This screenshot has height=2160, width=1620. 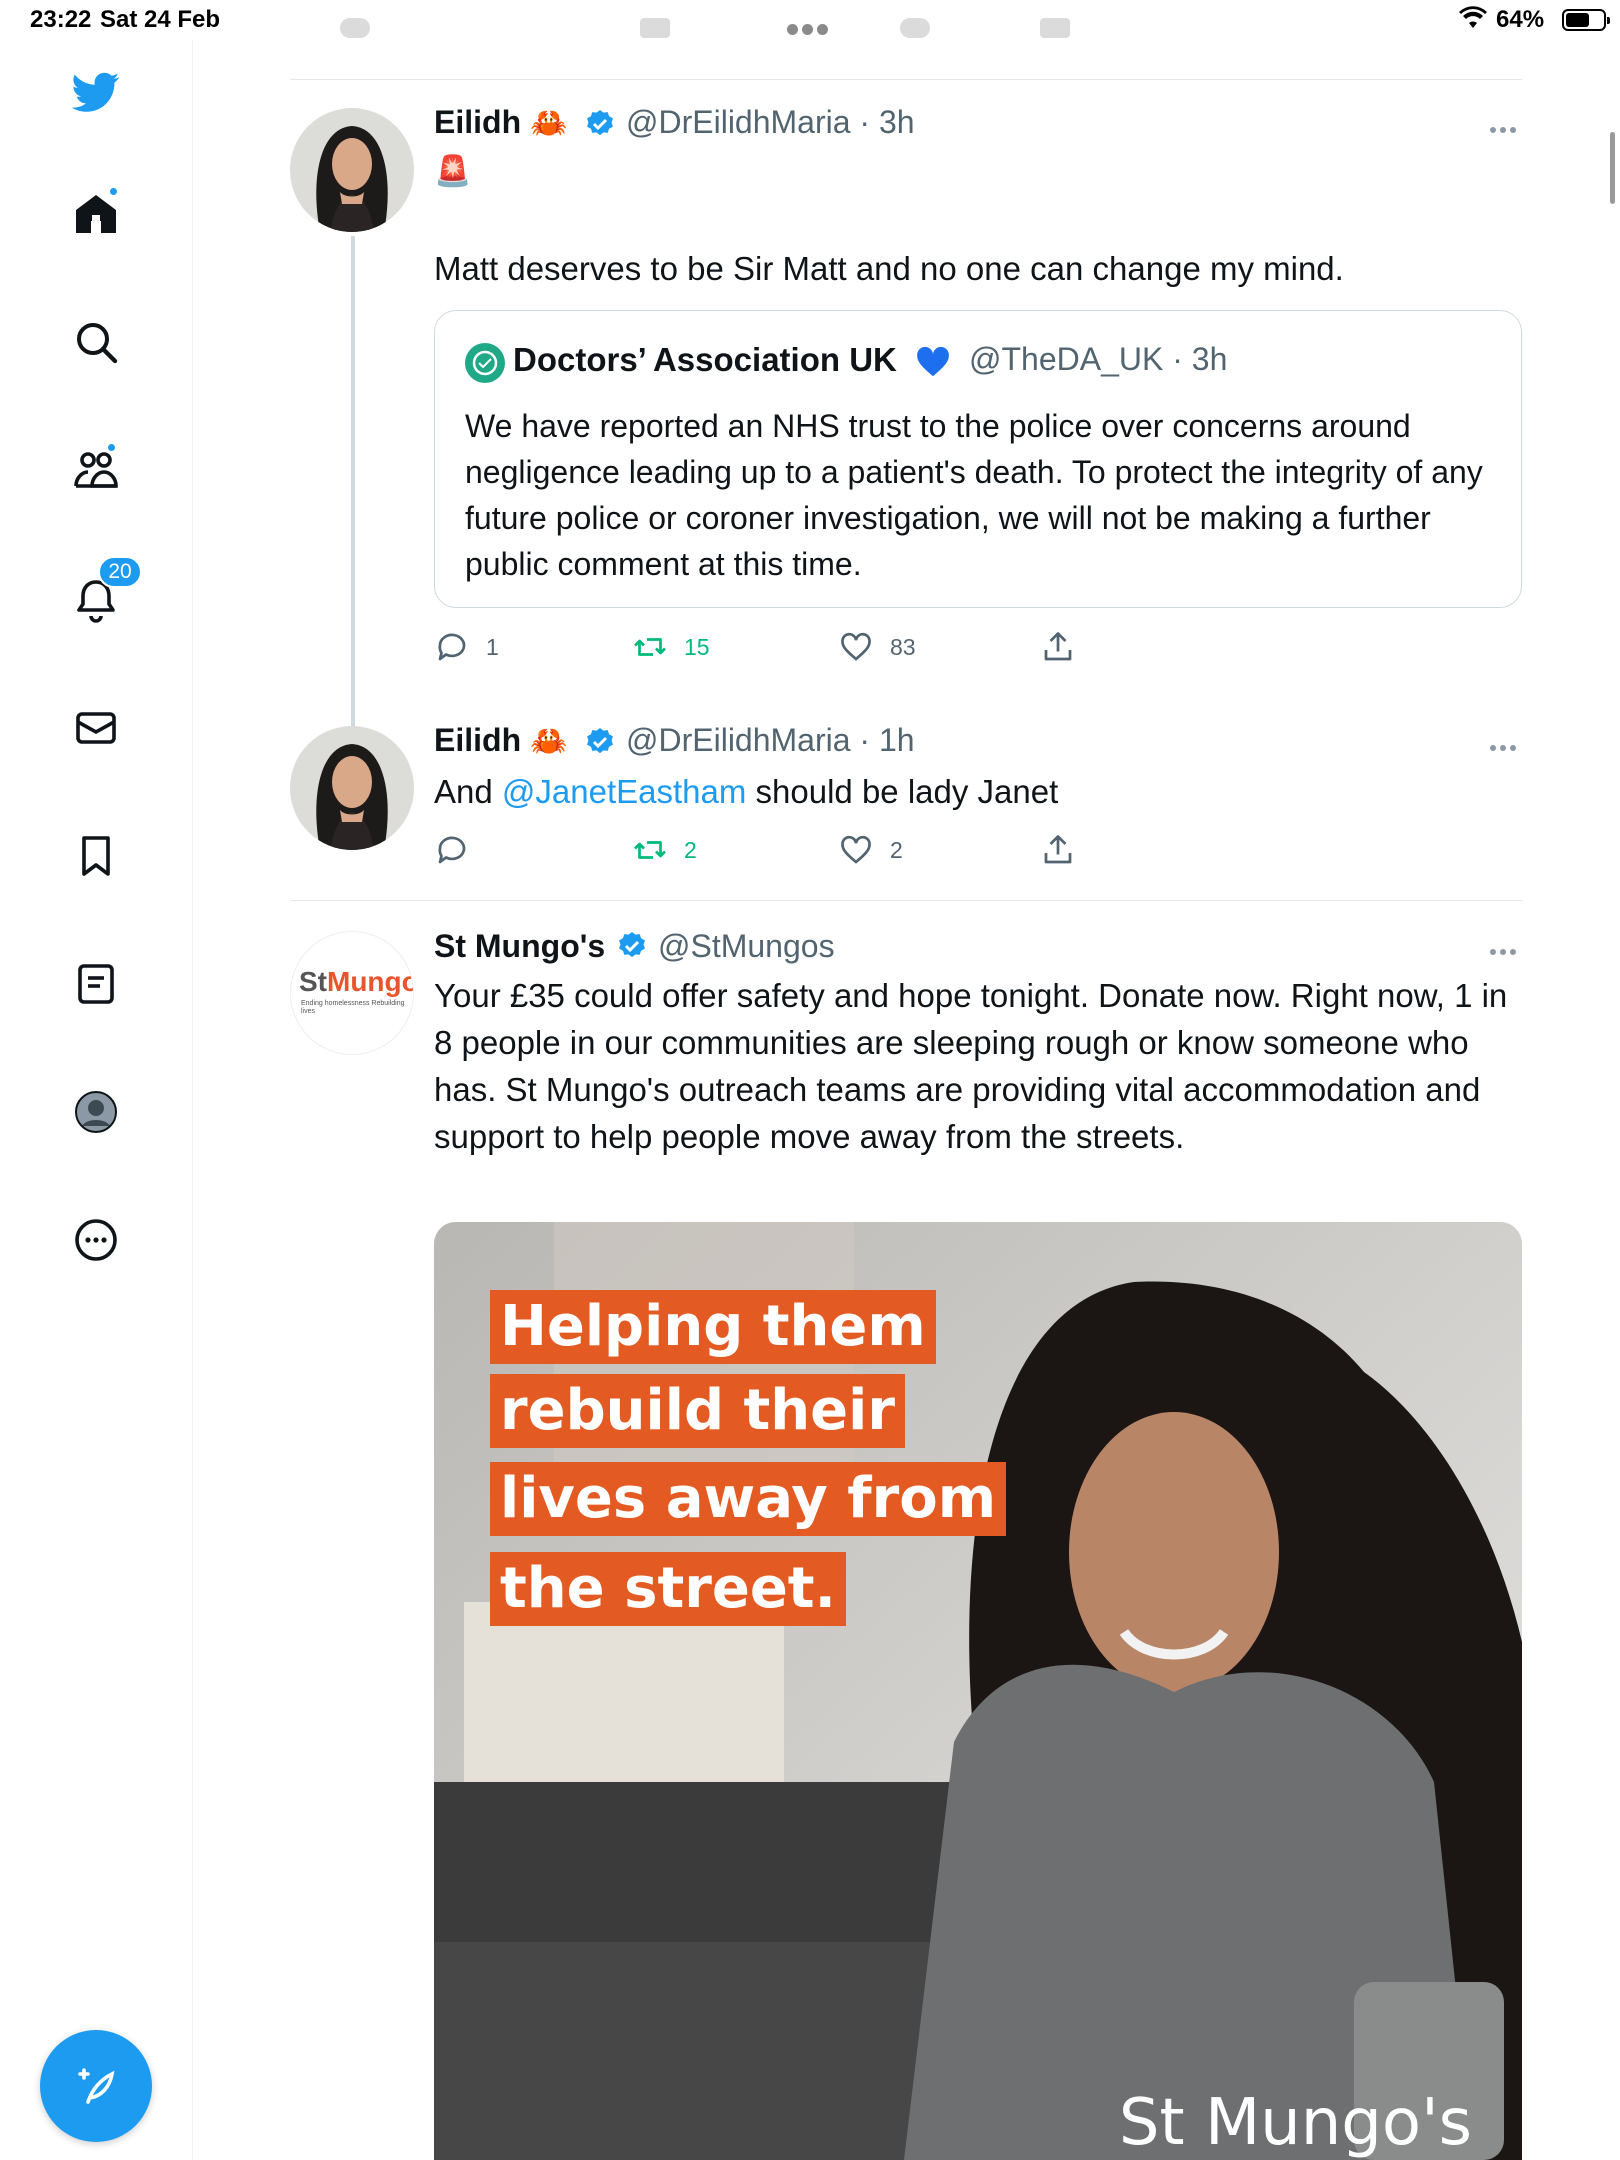 I want to click on scrollbar, so click(x=1612, y=168).